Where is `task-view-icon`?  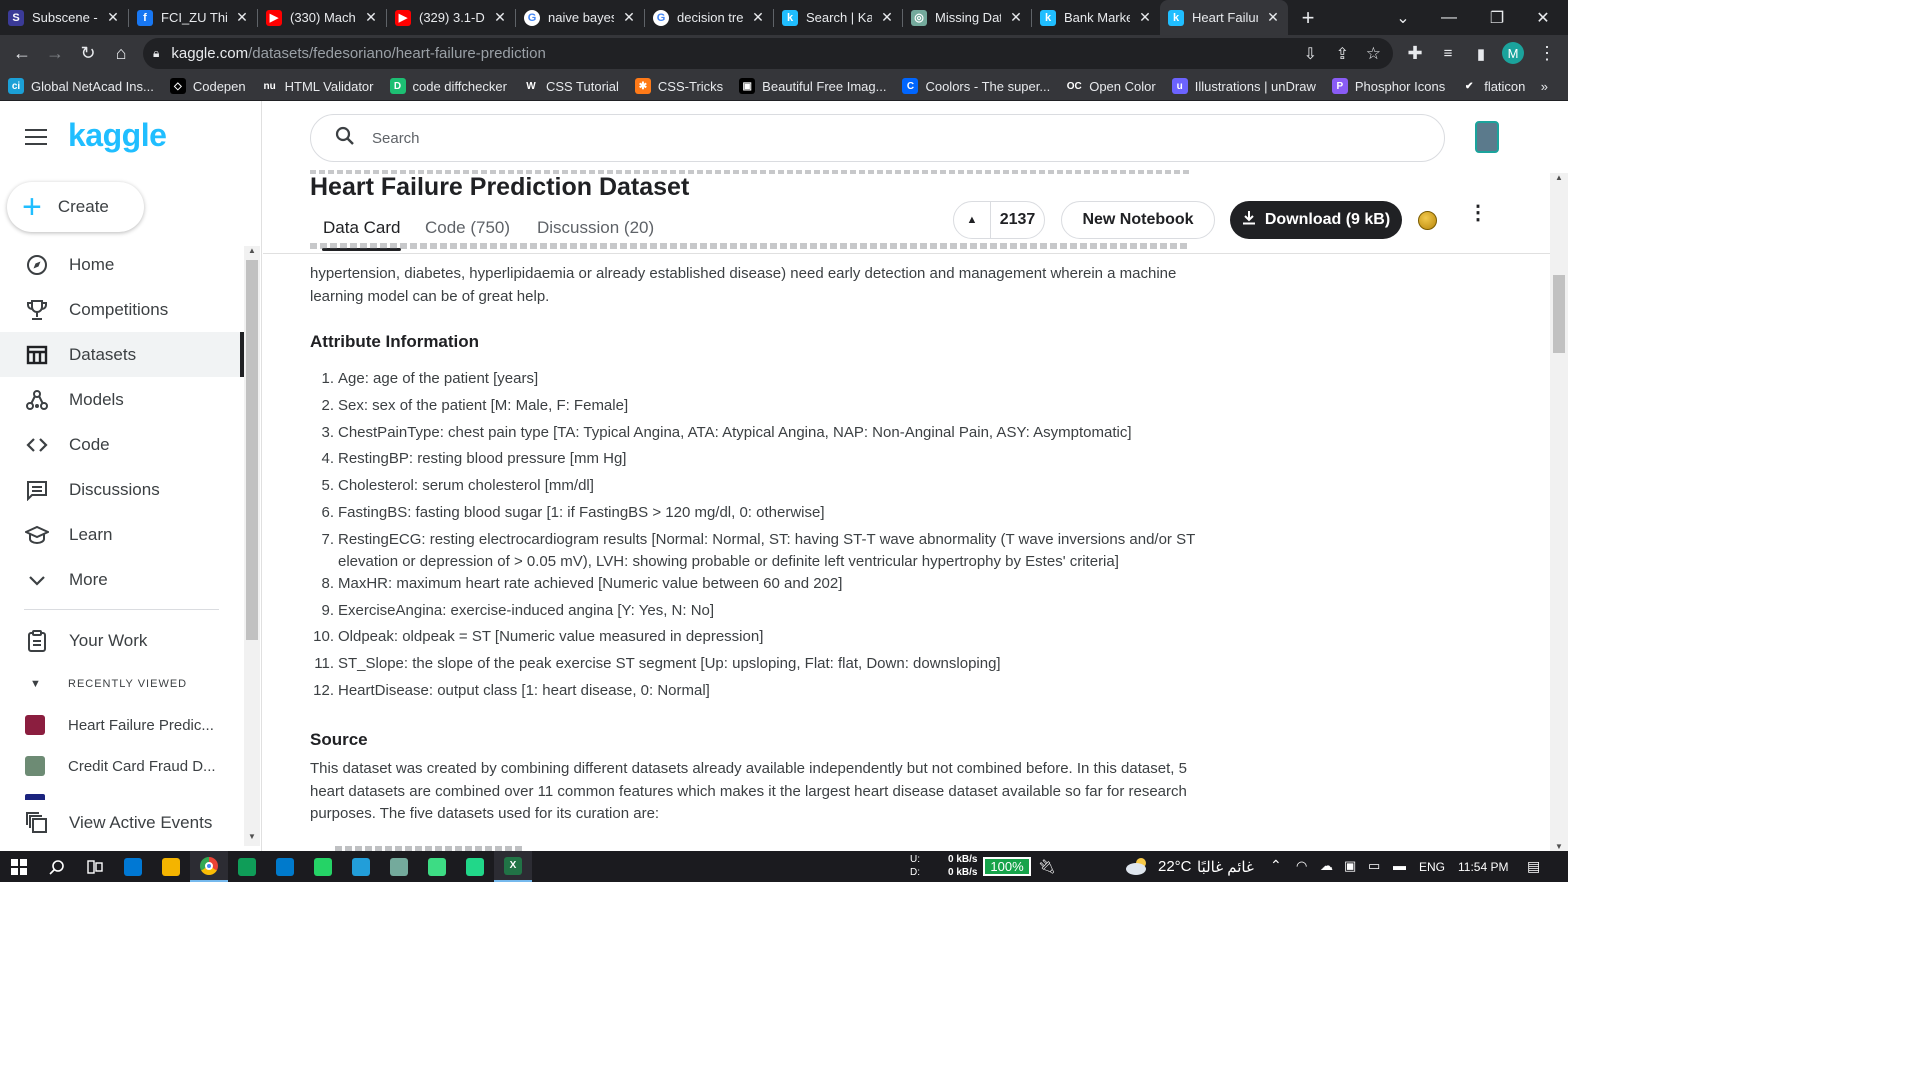 task-view-icon is located at coordinates (95, 866).